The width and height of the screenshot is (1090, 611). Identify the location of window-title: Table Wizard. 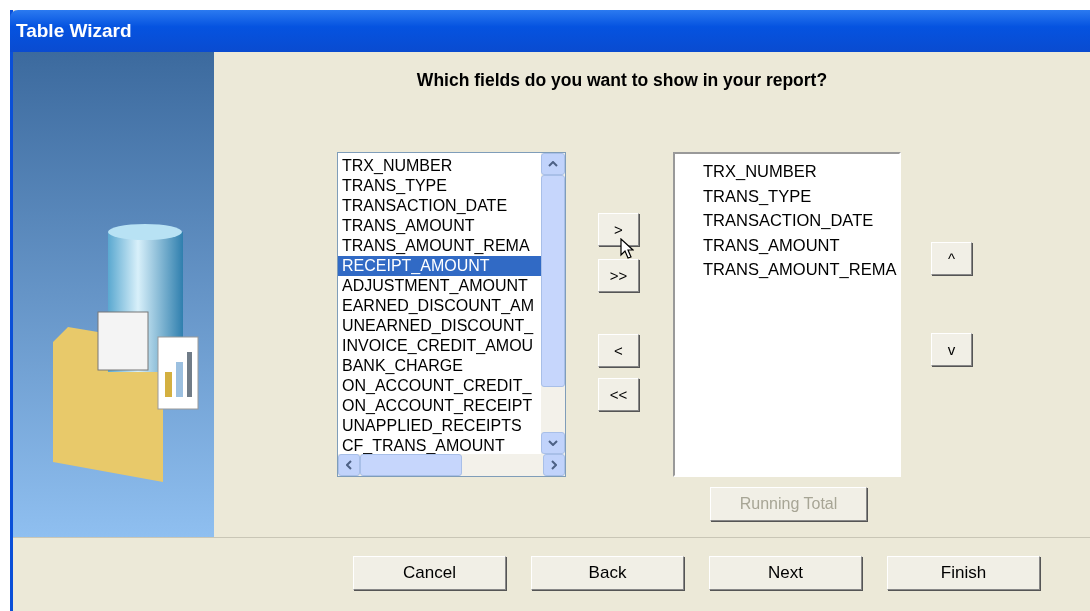
(74, 31).